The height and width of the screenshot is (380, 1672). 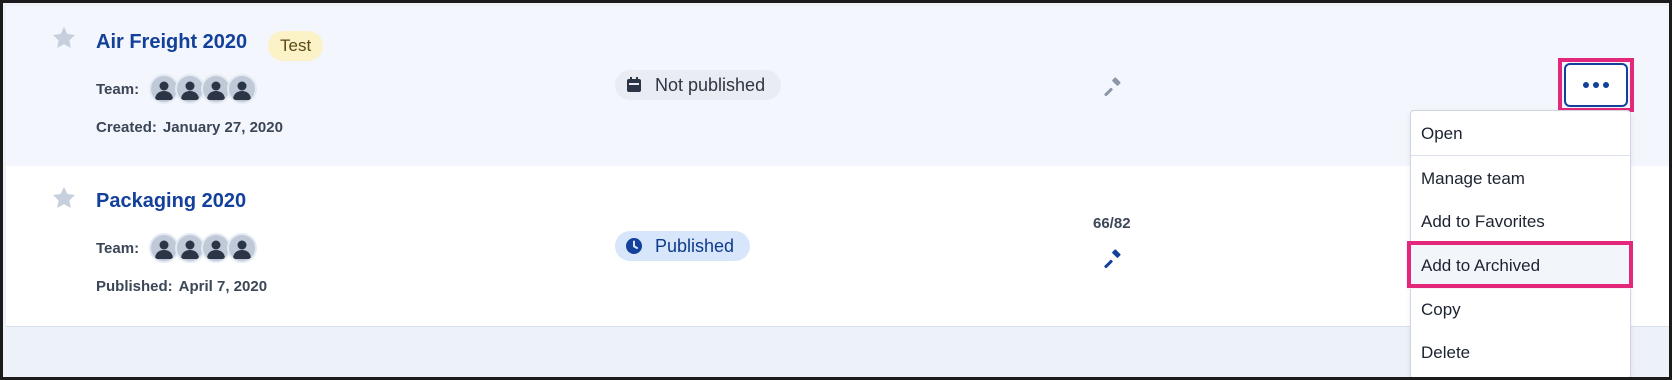 I want to click on status-text: Not published, so click(x=710, y=84).